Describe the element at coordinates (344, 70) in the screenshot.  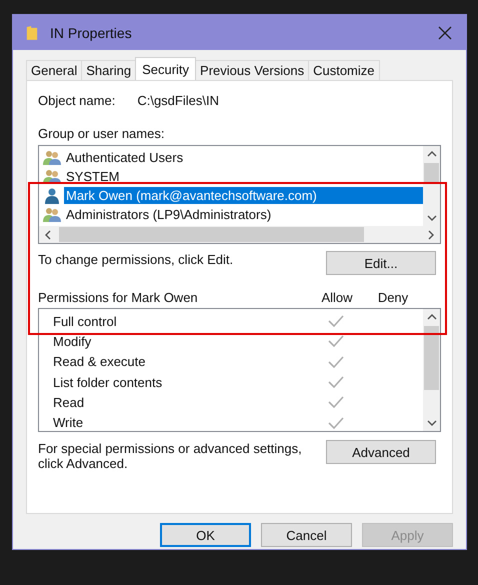
I see `tab: Customize` at that location.